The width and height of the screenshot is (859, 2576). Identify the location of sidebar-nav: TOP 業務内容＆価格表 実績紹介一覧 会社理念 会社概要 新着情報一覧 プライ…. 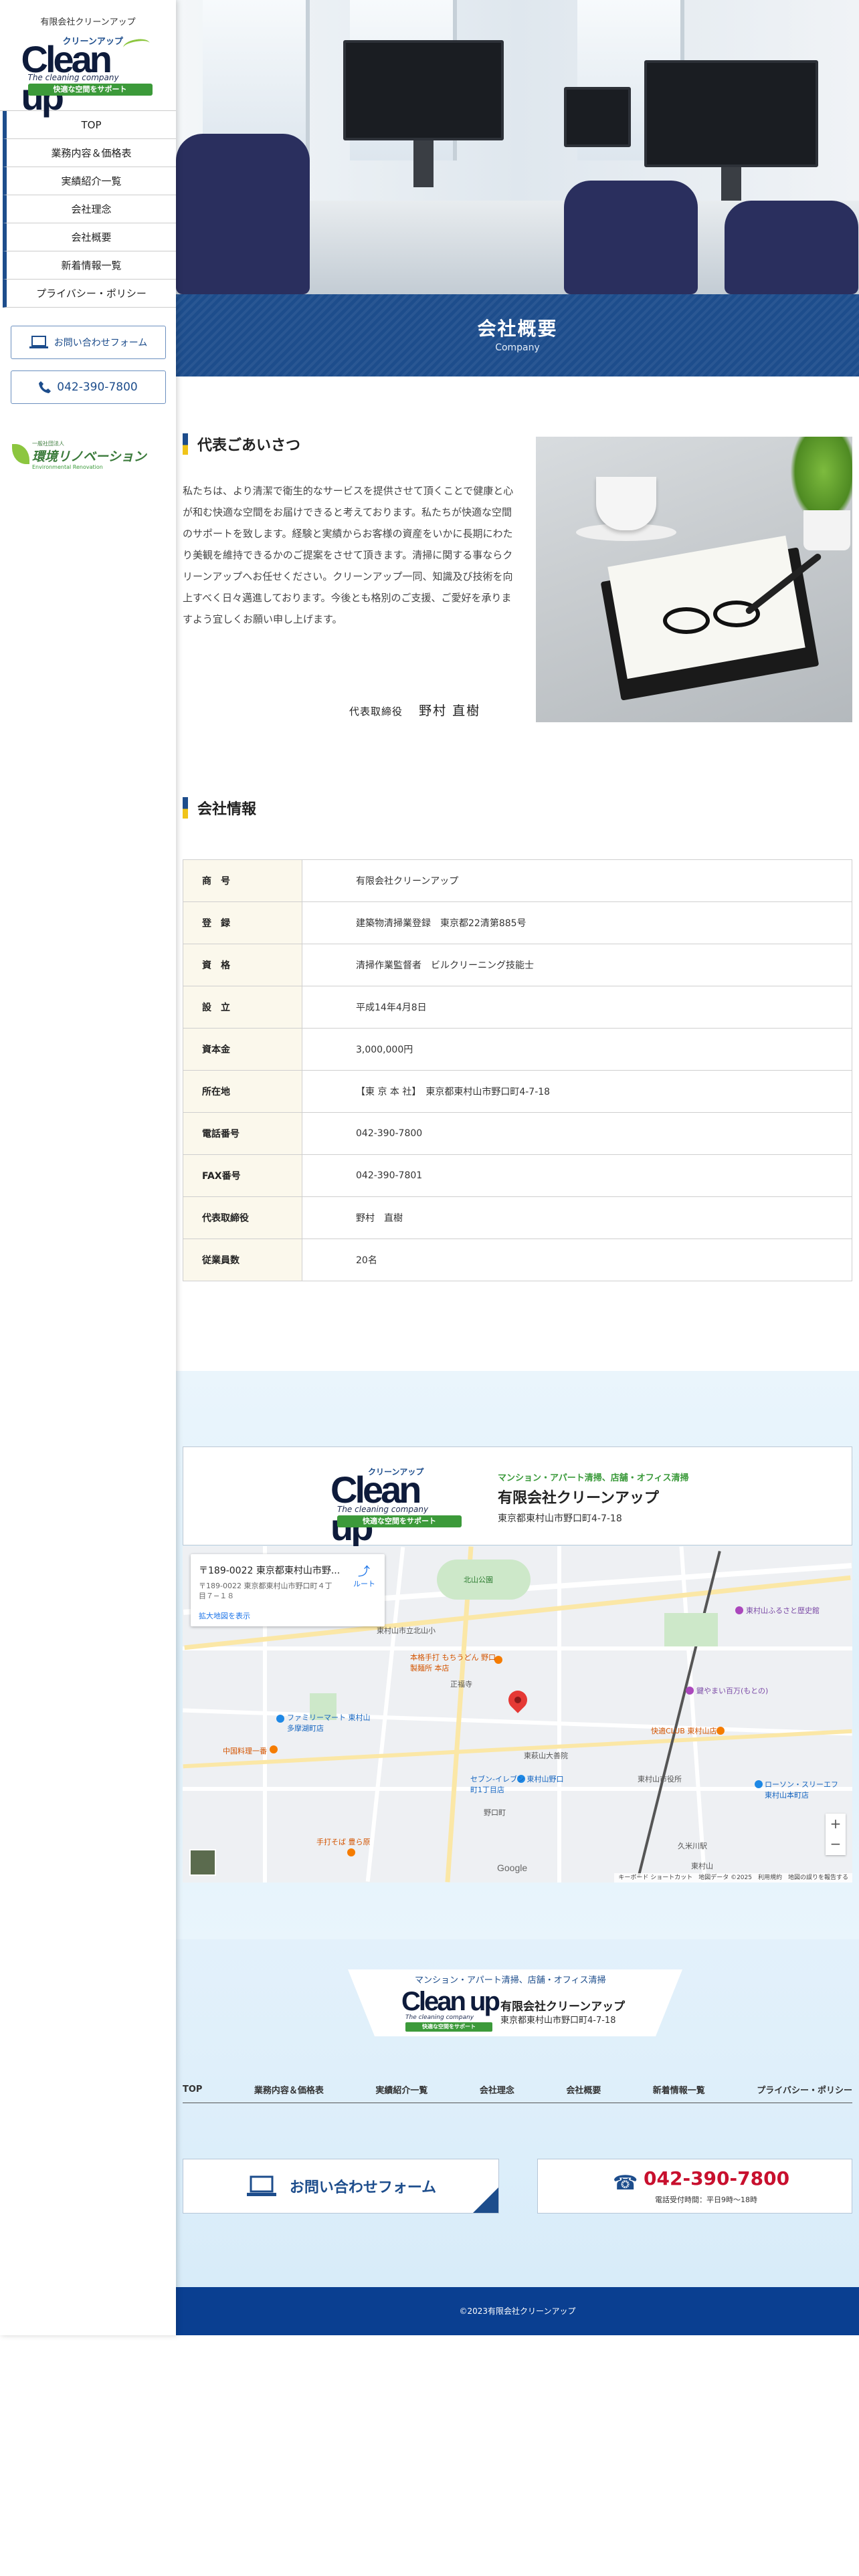
(88, 209).